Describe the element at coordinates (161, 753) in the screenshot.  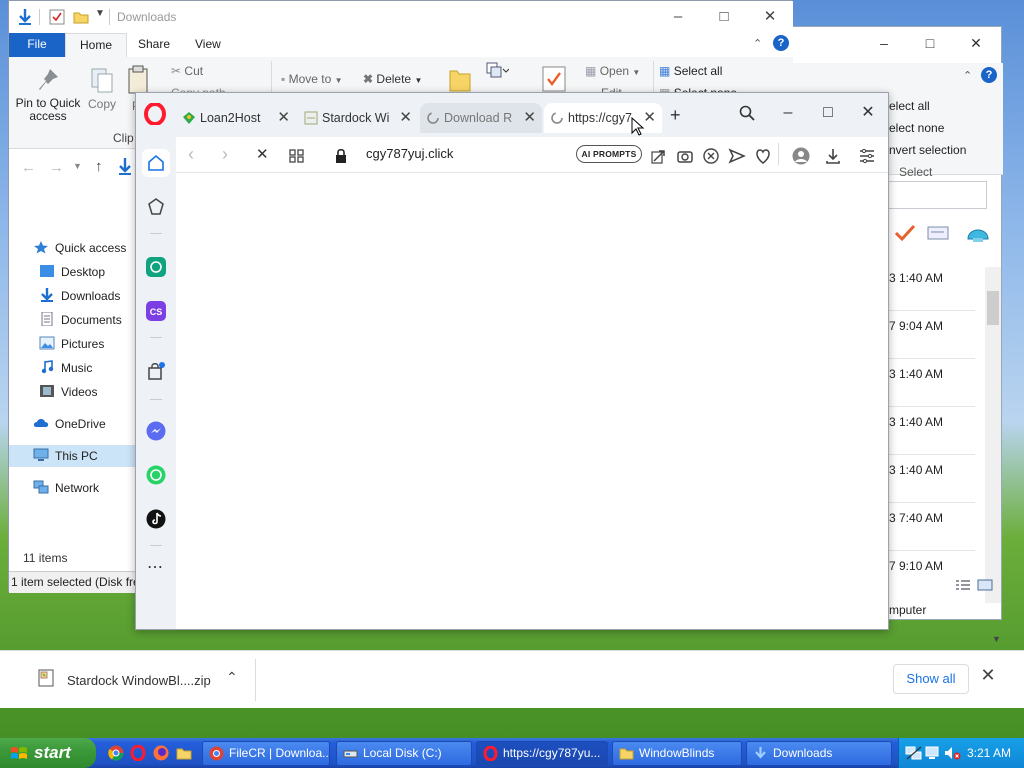
I see `firefox-icon` at that location.